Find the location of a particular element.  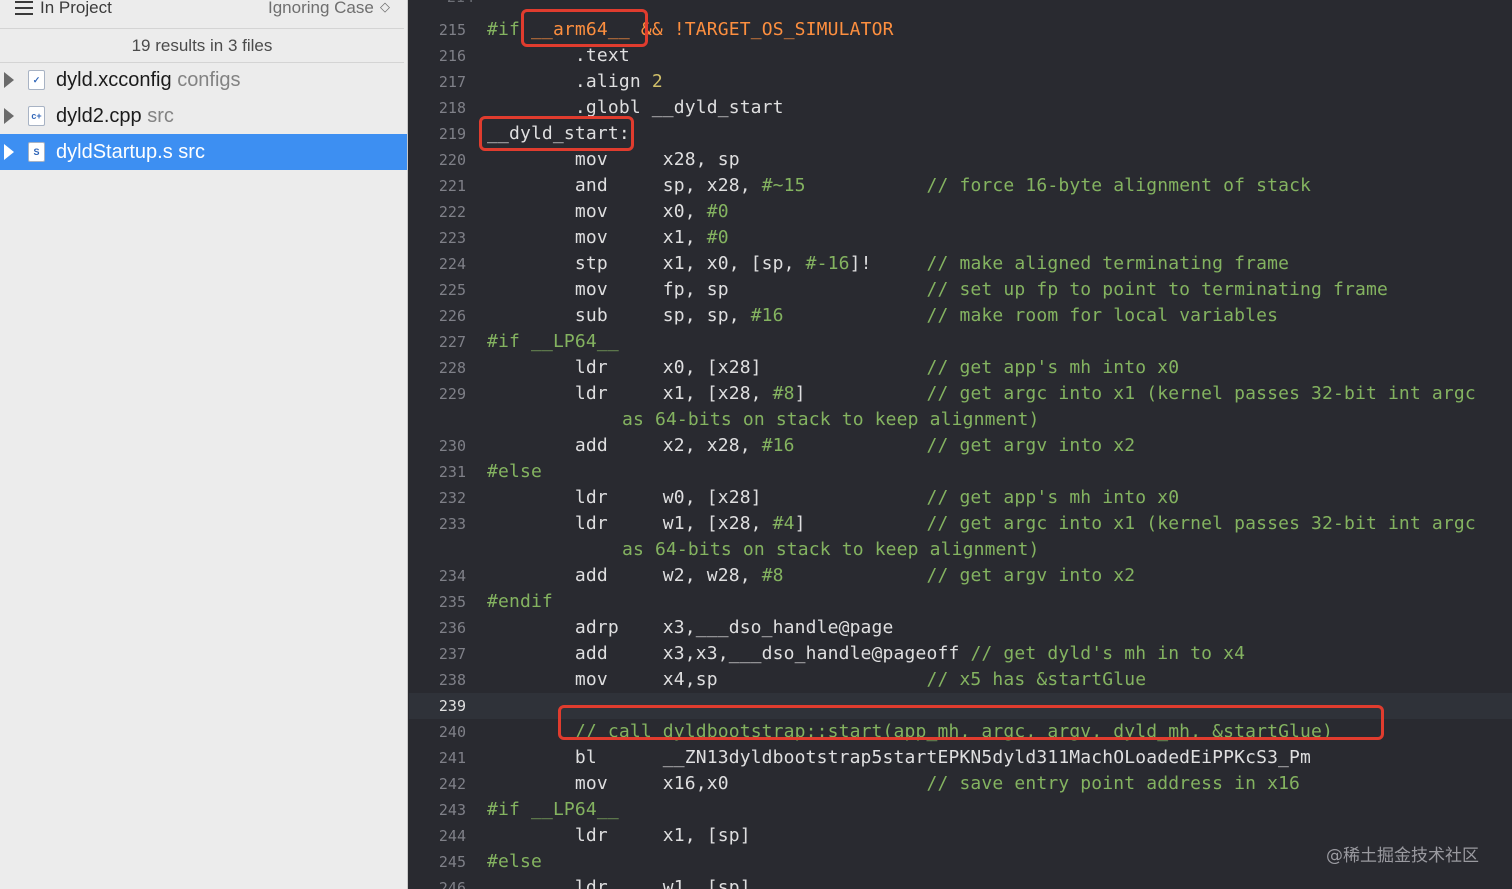

line-number: 245 is located at coordinates (452, 862).